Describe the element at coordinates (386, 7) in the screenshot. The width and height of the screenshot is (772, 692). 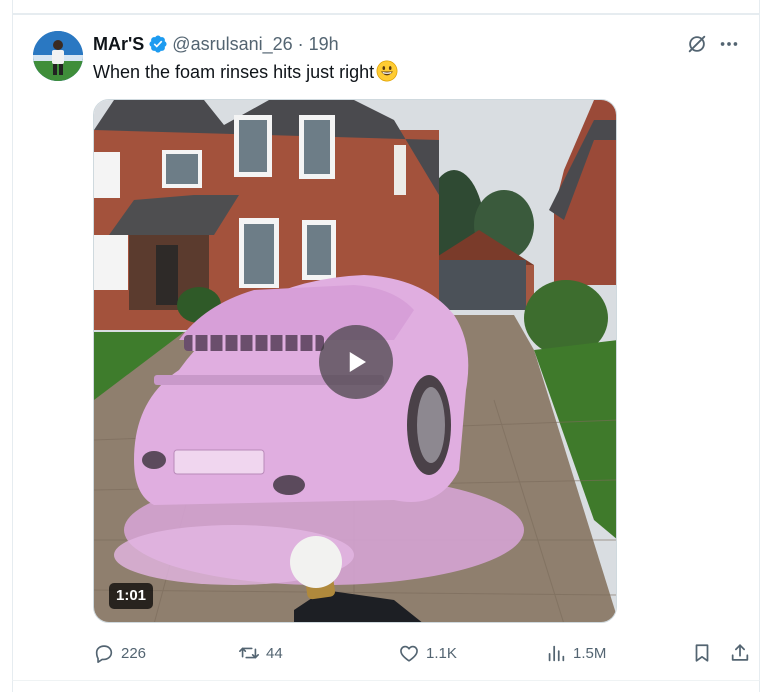
I see `previous-post-edge` at that location.